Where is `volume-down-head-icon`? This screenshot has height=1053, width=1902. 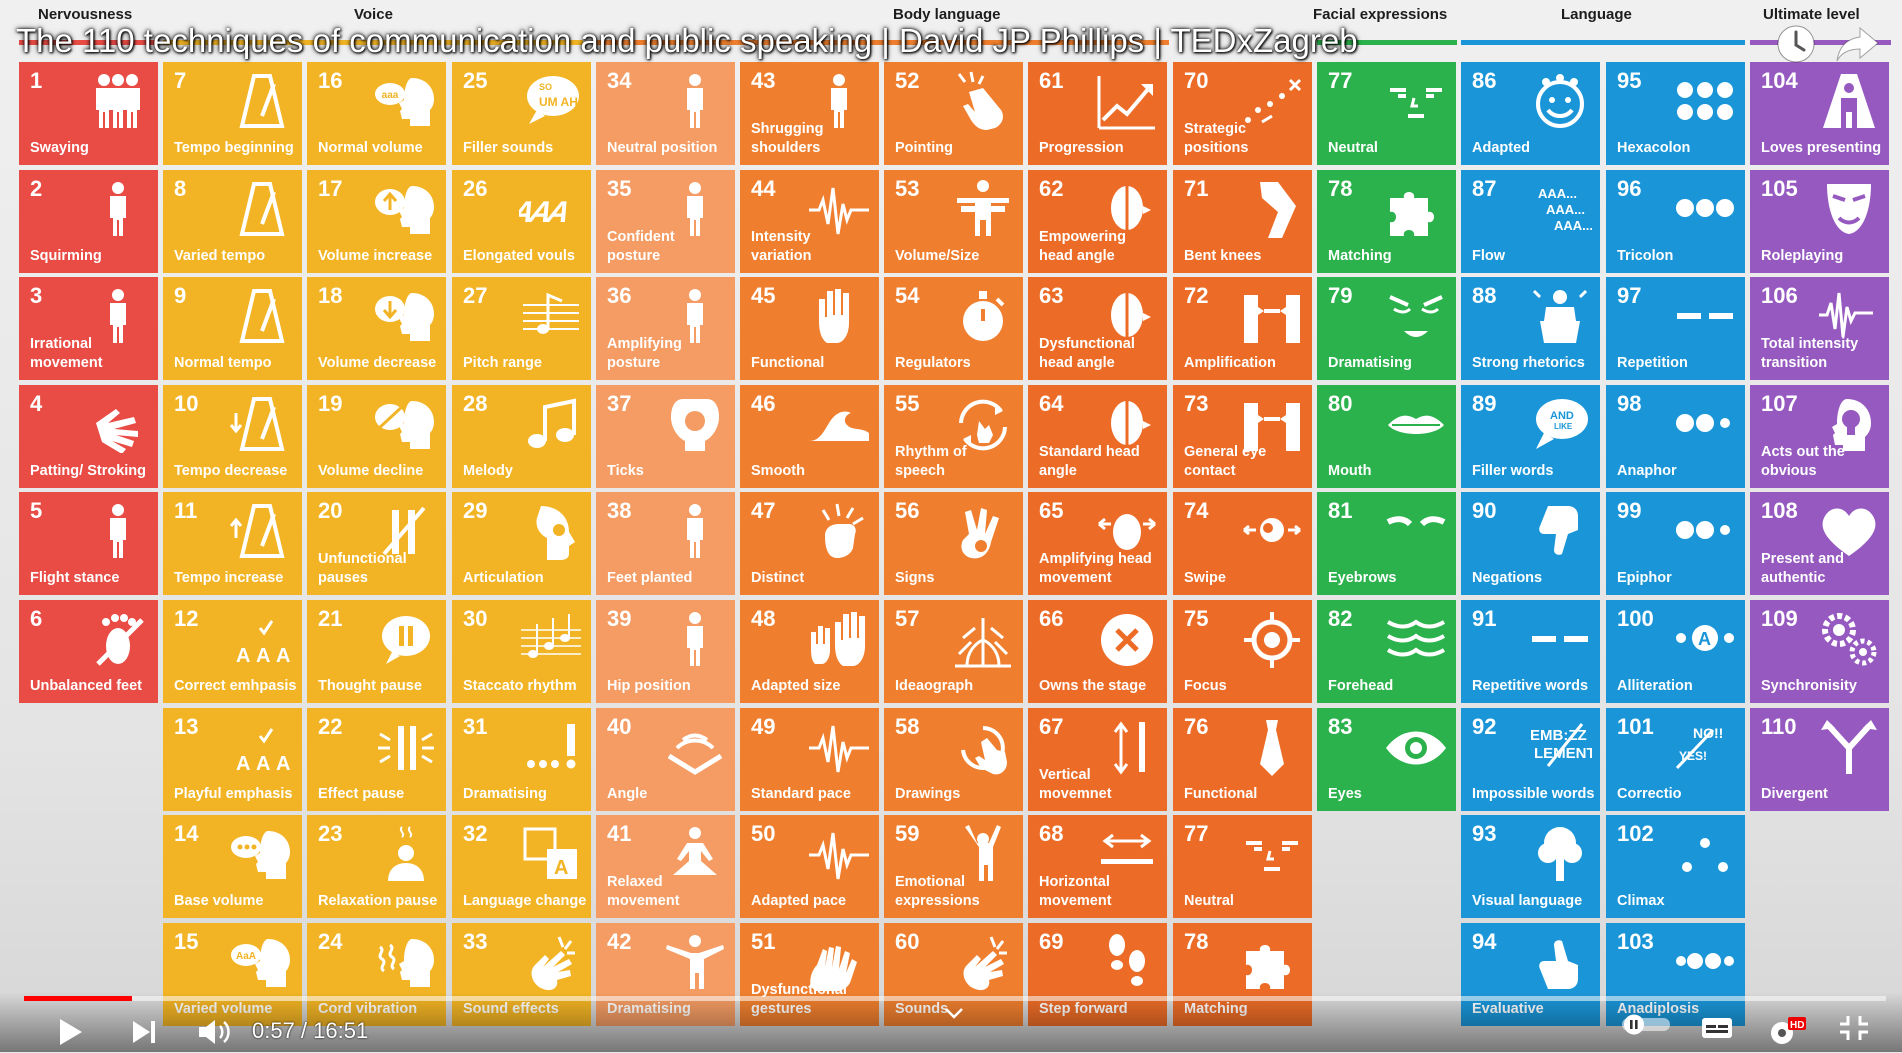
volume-down-head-icon is located at coordinates (406, 315).